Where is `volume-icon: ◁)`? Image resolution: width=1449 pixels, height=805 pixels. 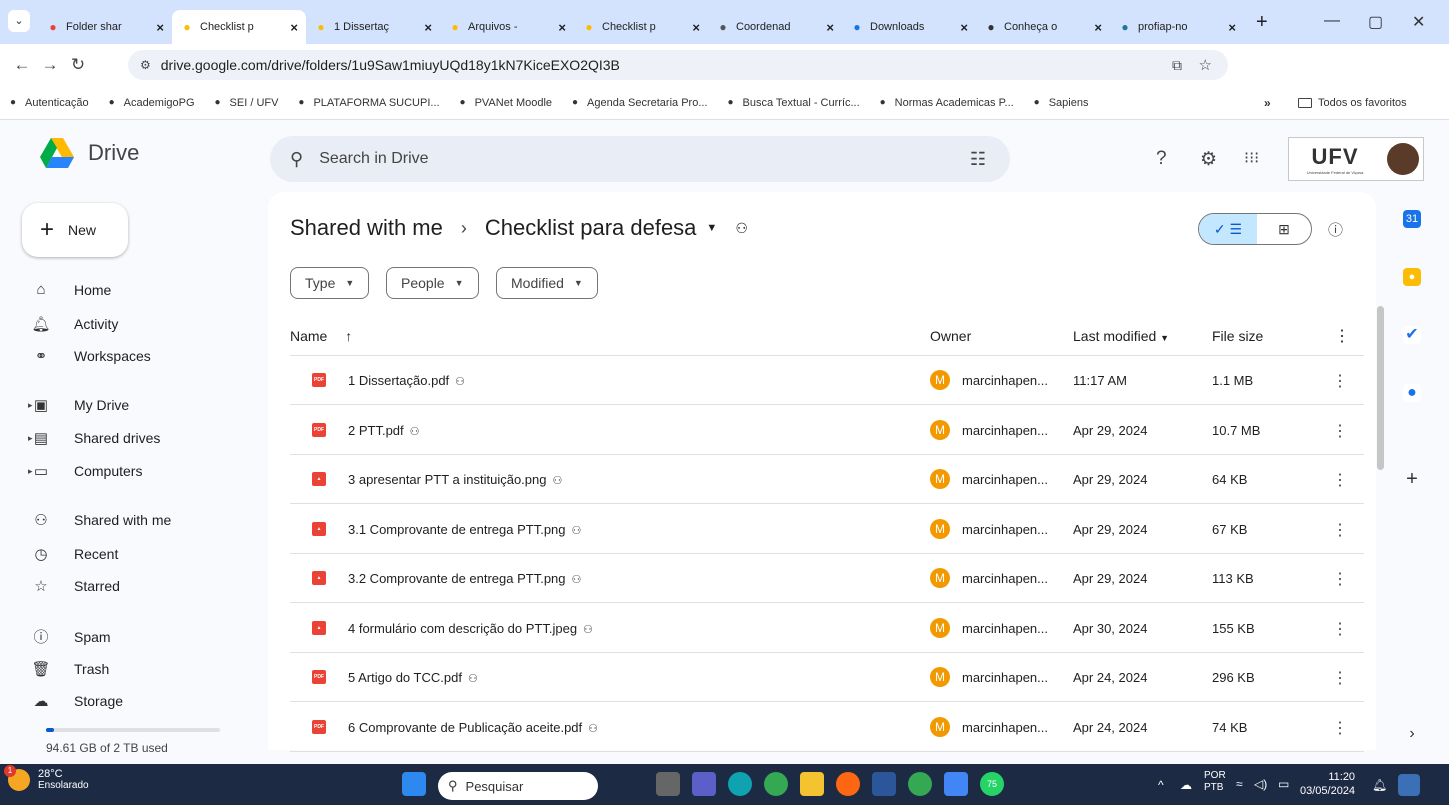 volume-icon: ◁) is located at coordinates (1260, 784).